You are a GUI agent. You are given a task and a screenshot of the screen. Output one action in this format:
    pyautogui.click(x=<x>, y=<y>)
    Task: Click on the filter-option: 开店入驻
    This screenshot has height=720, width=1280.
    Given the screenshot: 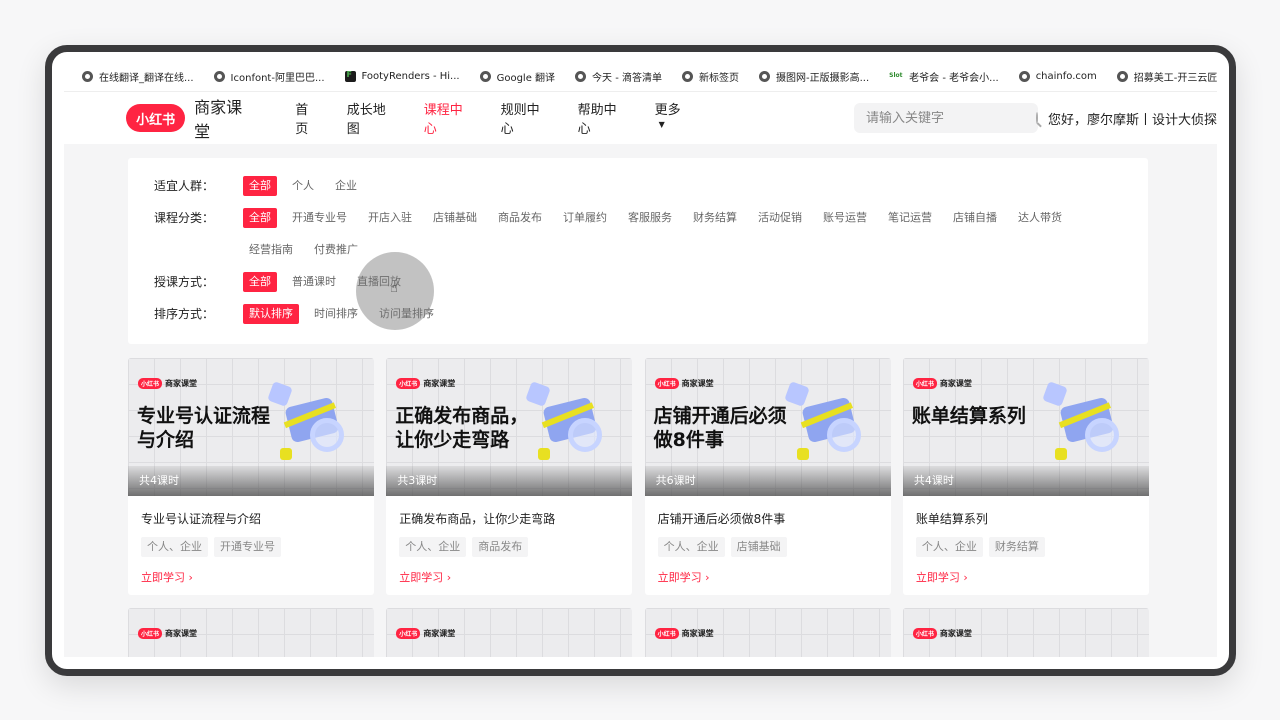 What is the action you would take?
    pyautogui.click(x=390, y=218)
    